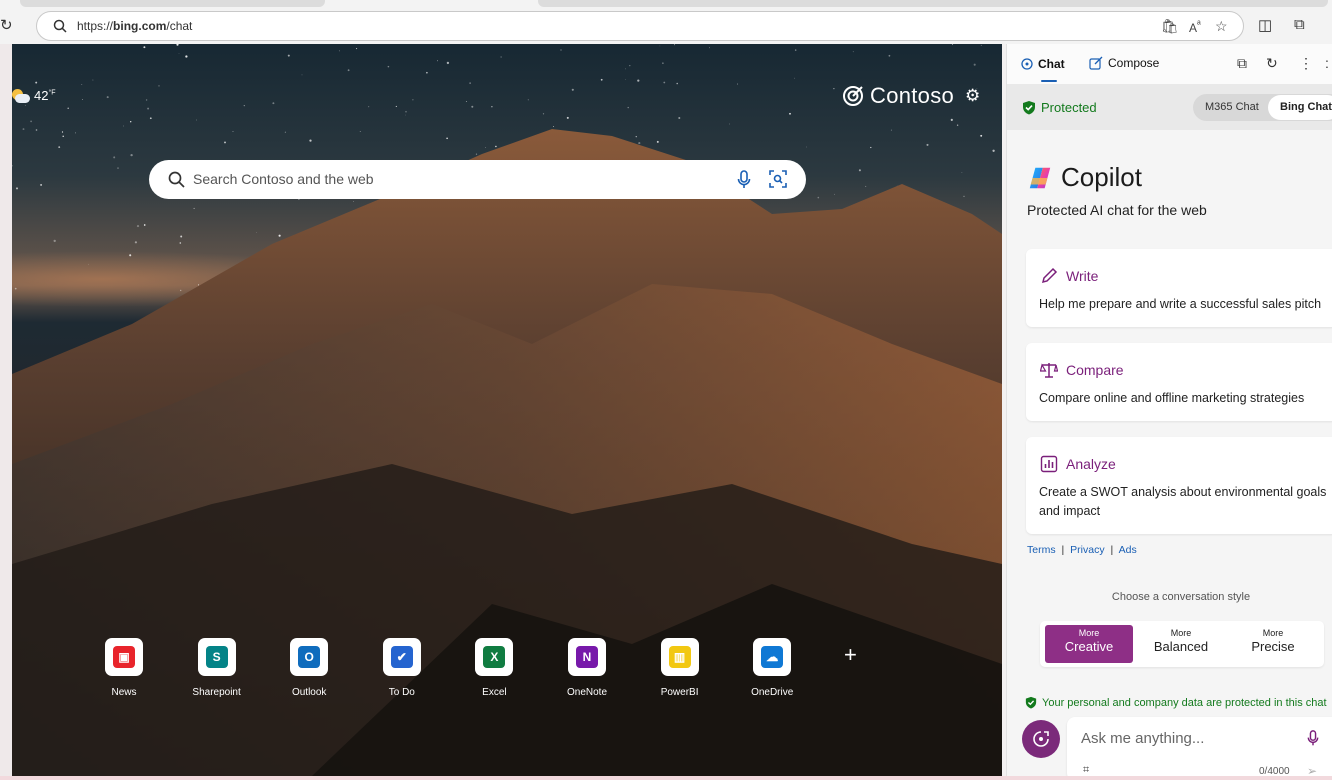 The height and width of the screenshot is (780, 1332). What do you see at coordinates (850, 655) in the screenshot?
I see `add-quick-link-icon: +` at bounding box center [850, 655].